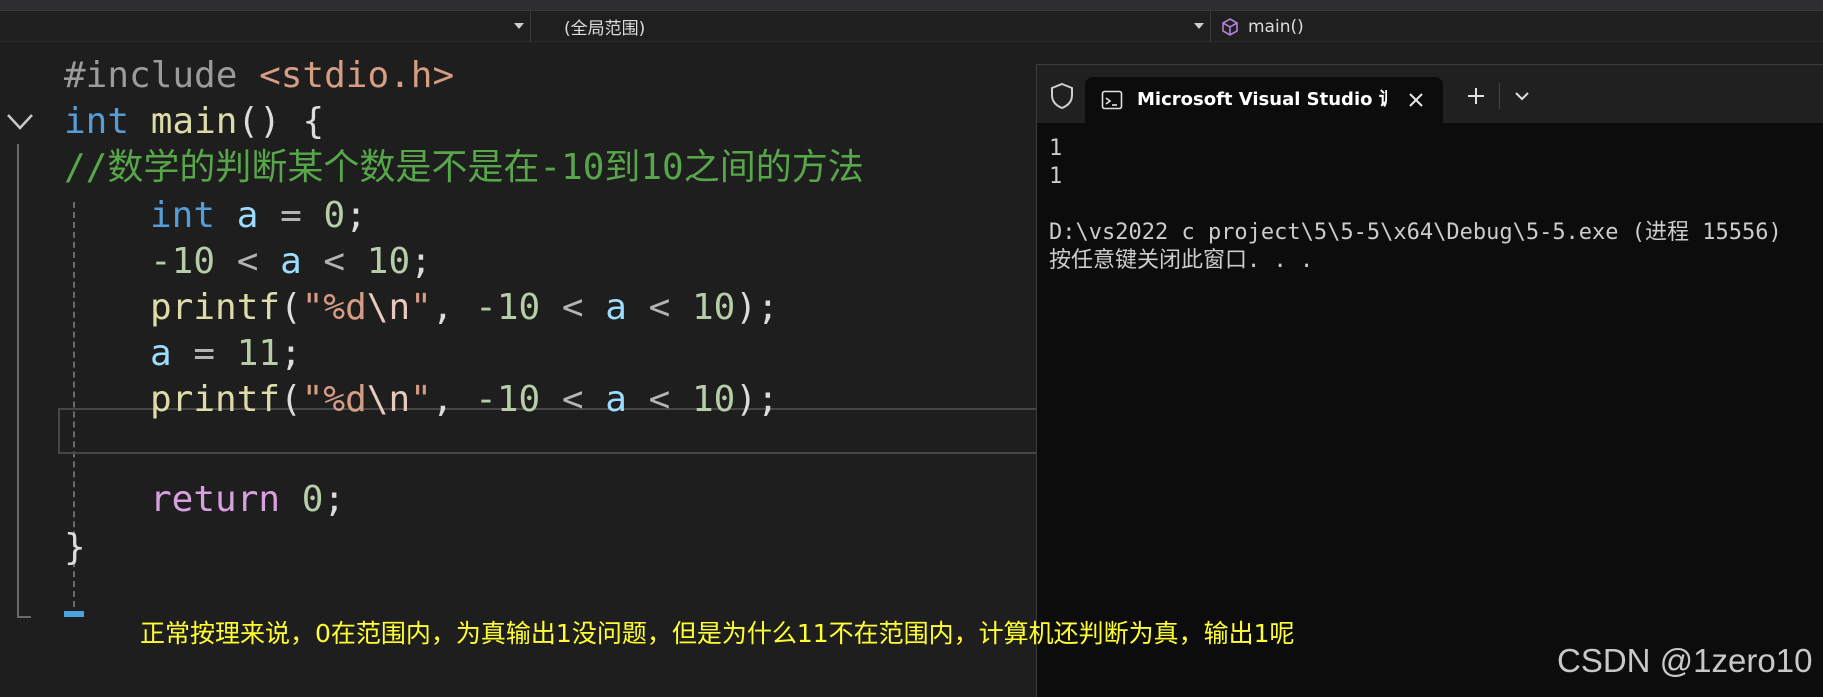 The image size is (1823, 697). Describe the element at coordinates (1062, 96) in the screenshot. I see `shield-icon` at that location.